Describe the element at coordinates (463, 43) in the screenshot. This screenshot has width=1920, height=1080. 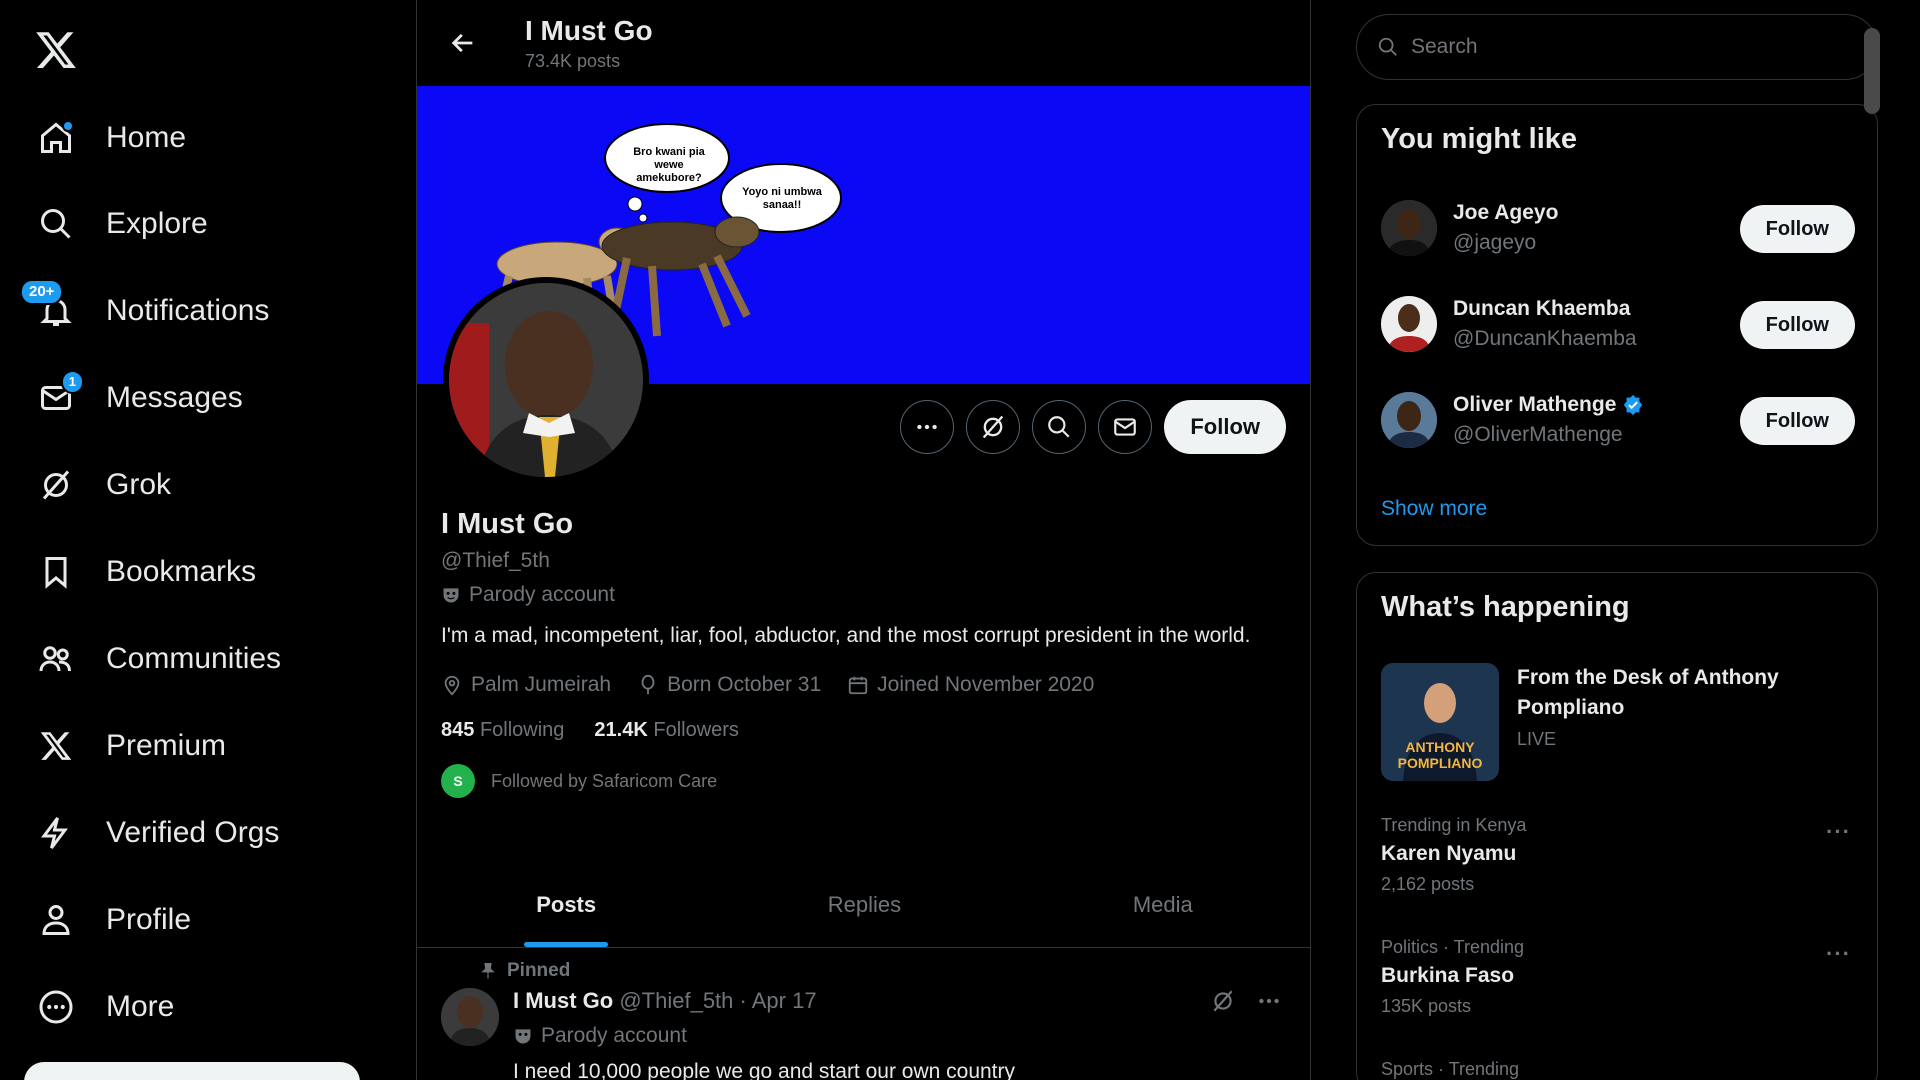
I see `back-arrow-icon` at that location.